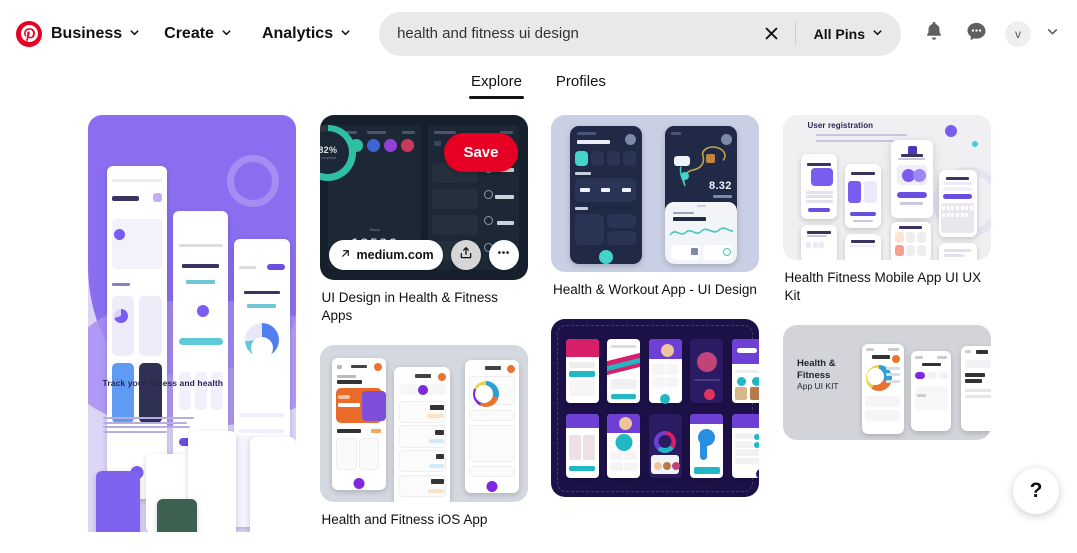 The width and height of the screenshot is (1077, 553). I want to click on tab-explore: Explore, so click(496, 86).